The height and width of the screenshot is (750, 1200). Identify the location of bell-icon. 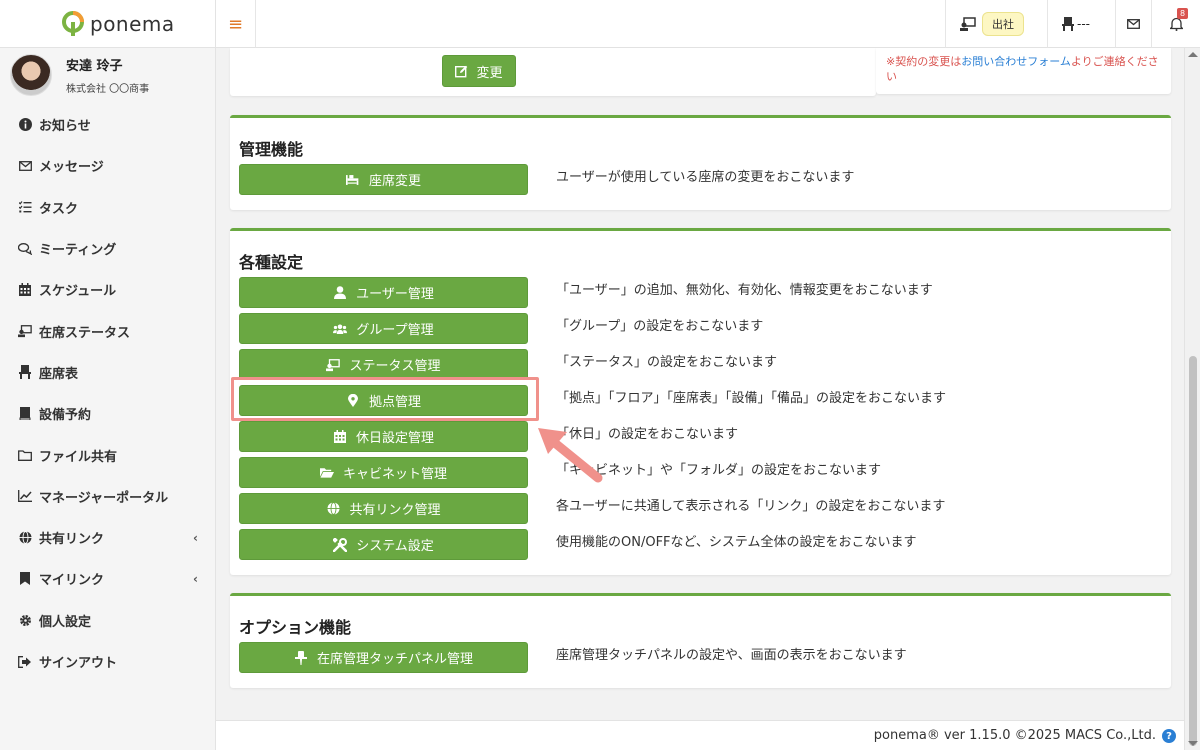
(1176, 24).